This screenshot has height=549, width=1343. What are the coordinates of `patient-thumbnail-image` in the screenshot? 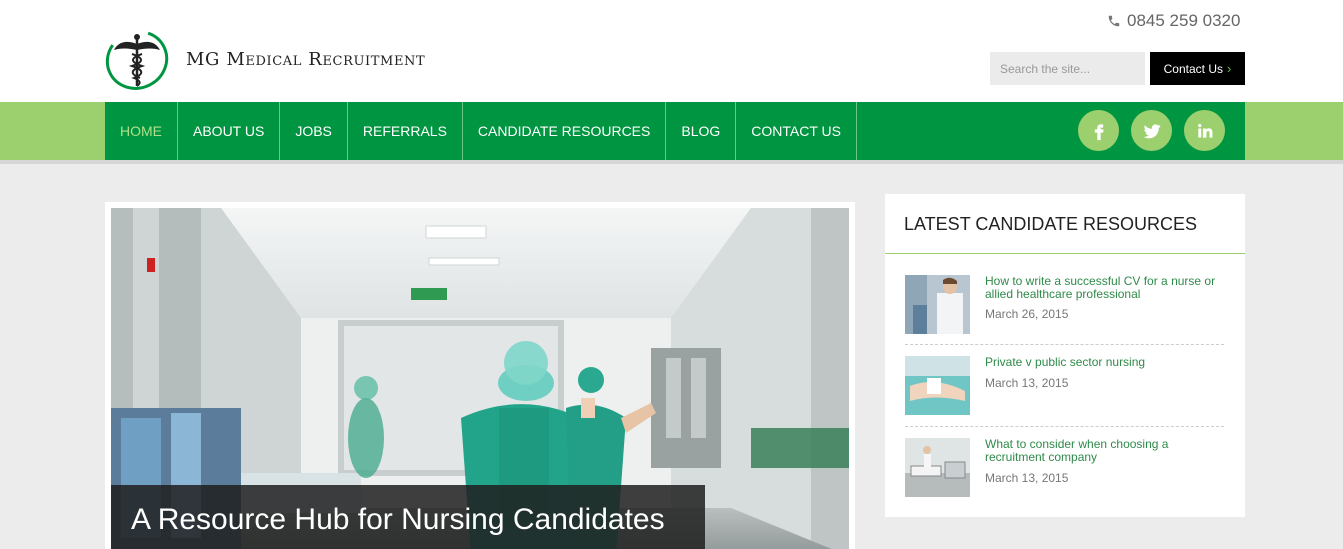 It's located at (937, 385).